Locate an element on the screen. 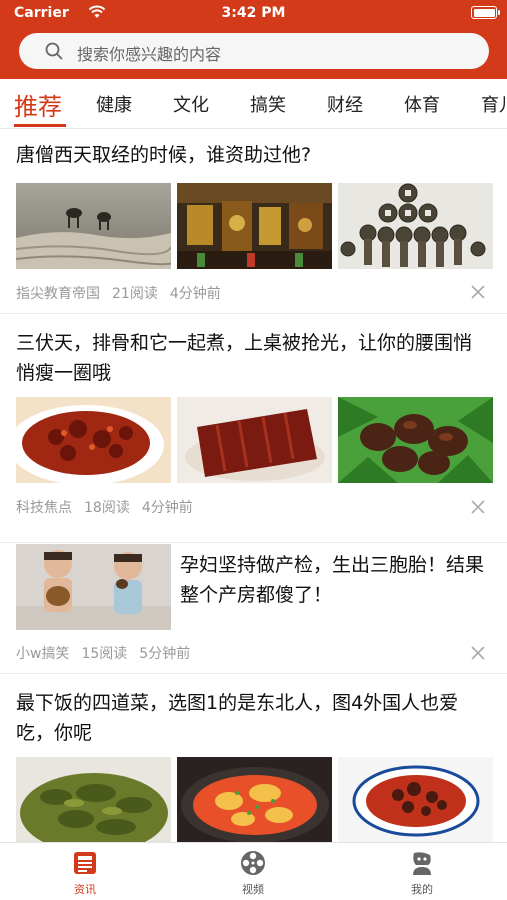 Image resolution: width=507 pixels, height=900 pixels. tabbar-video: 视频 is located at coordinates (253, 874).